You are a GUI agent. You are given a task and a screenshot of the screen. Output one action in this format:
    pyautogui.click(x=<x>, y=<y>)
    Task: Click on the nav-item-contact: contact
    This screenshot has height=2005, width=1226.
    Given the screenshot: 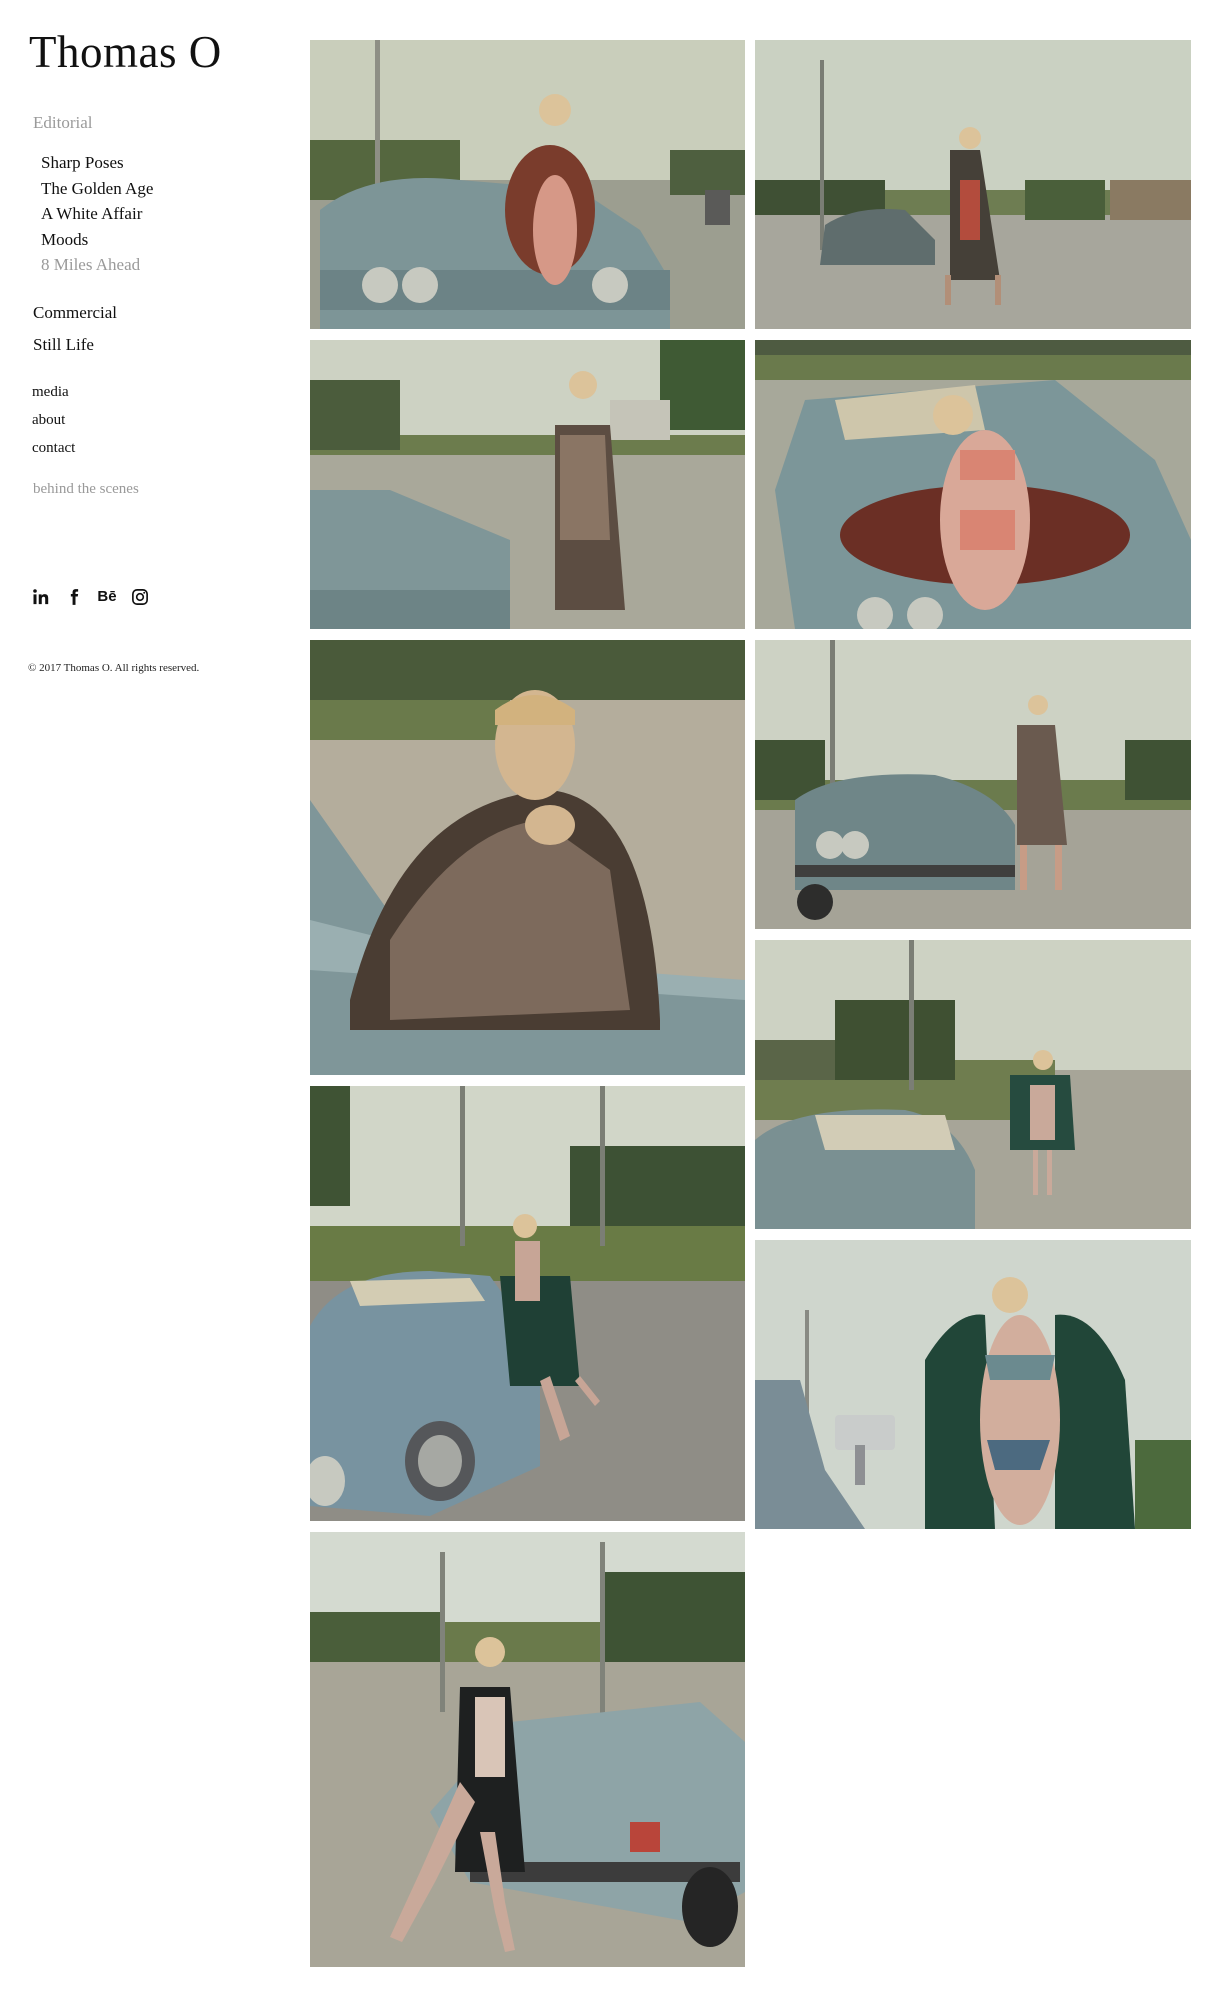 What is the action you would take?
    pyautogui.click(x=53, y=448)
    